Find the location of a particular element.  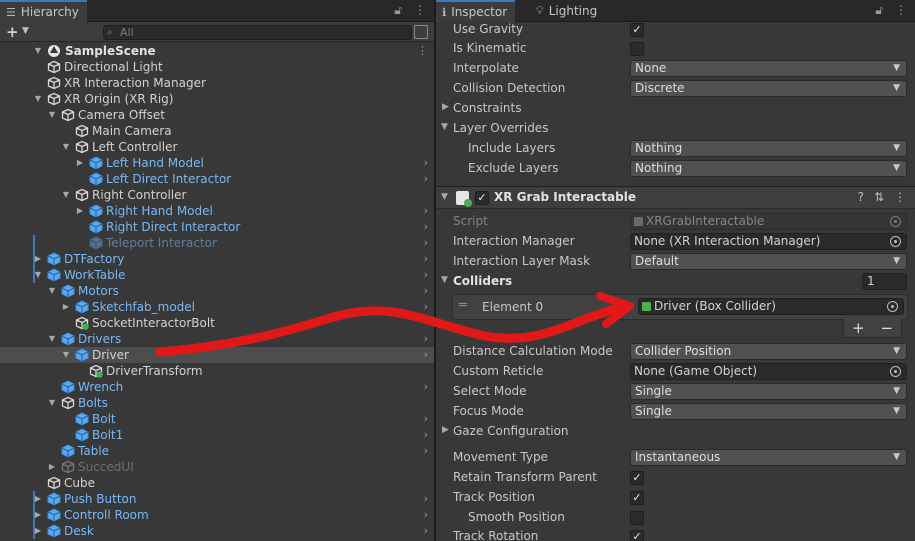

remove-element-button: − is located at coordinates (886, 328).